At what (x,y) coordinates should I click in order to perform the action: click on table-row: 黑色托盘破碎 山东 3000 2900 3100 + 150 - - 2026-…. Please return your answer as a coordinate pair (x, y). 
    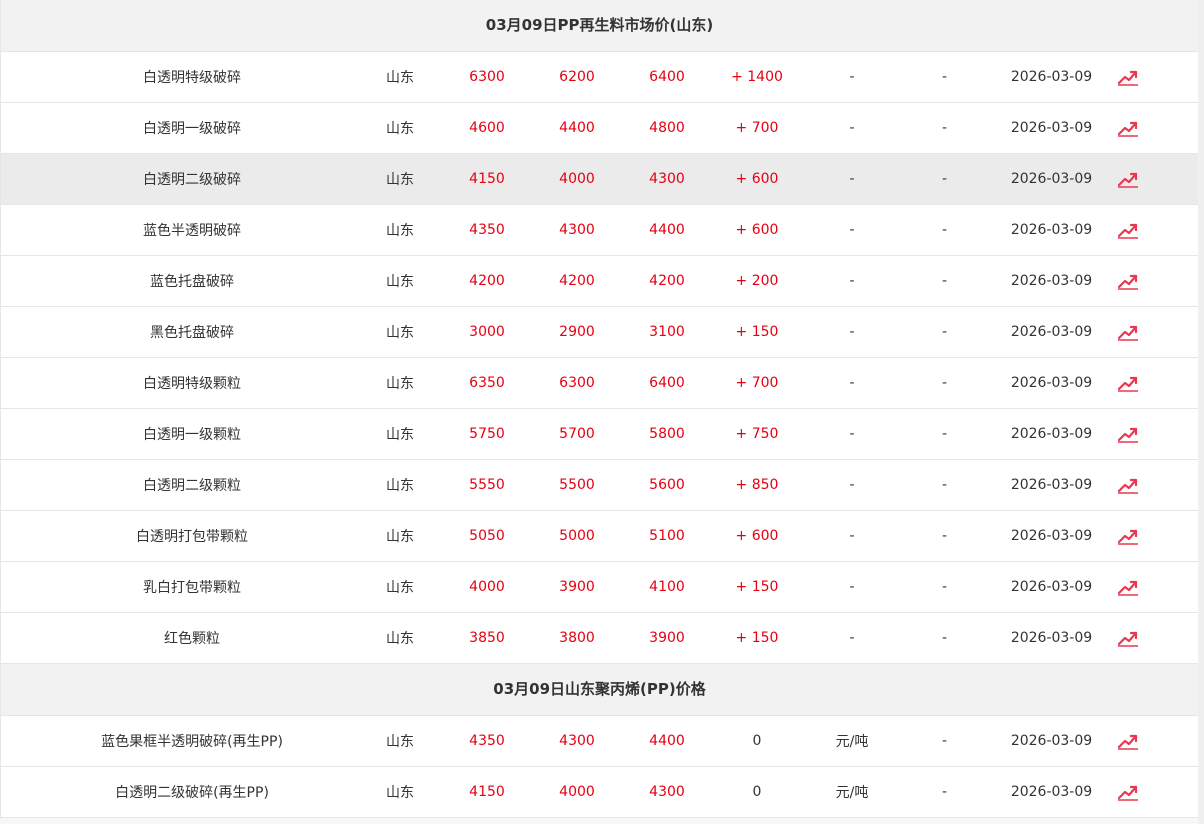
    Looking at the image, I should click on (599, 332).